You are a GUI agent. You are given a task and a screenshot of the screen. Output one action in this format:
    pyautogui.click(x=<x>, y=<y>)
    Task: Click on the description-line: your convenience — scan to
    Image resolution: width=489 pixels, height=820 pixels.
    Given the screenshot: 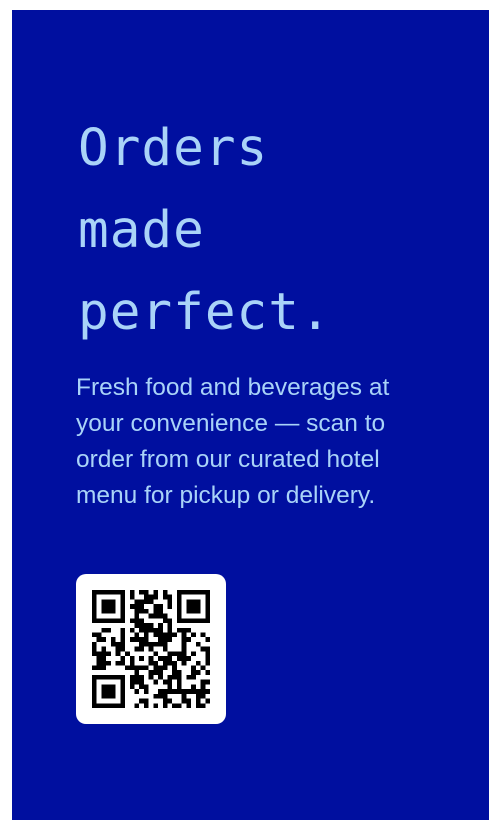 What is the action you would take?
    pyautogui.click(x=231, y=423)
    